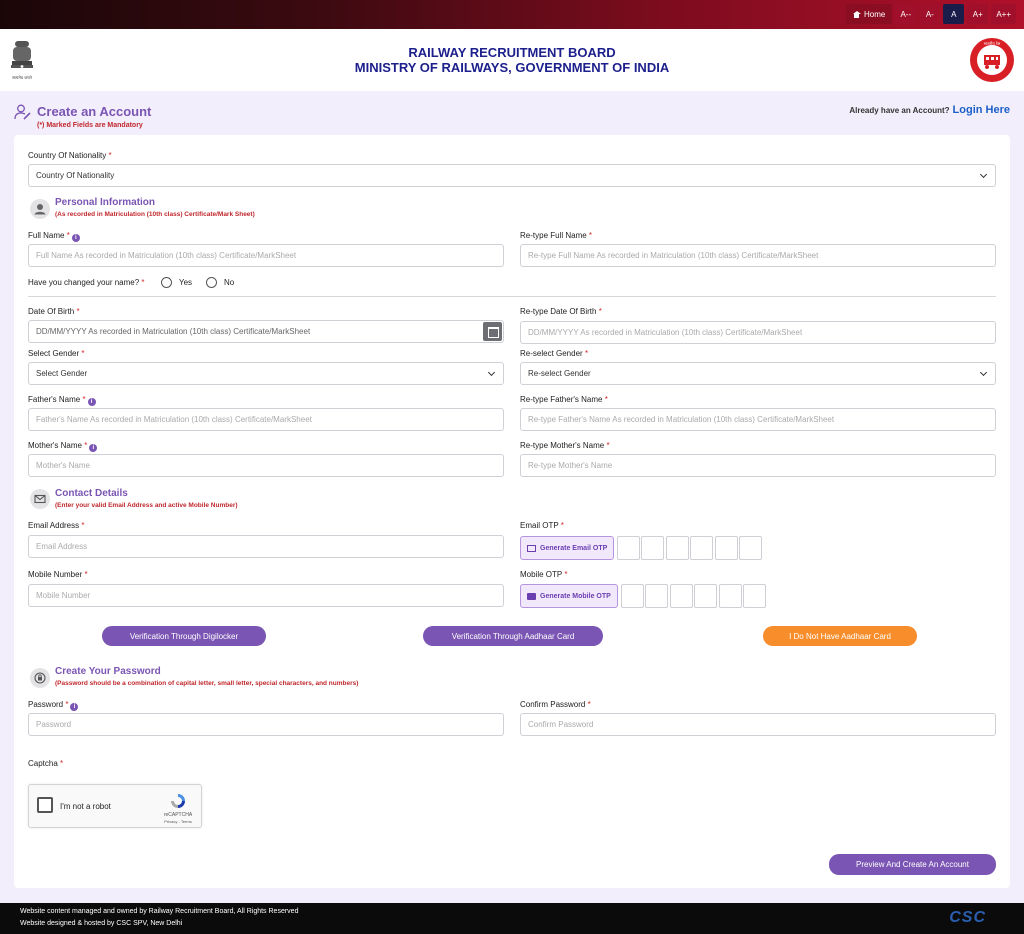  Describe the element at coordinates (22, 112) in the screenshot. I see `user-edit-icon` at that location.